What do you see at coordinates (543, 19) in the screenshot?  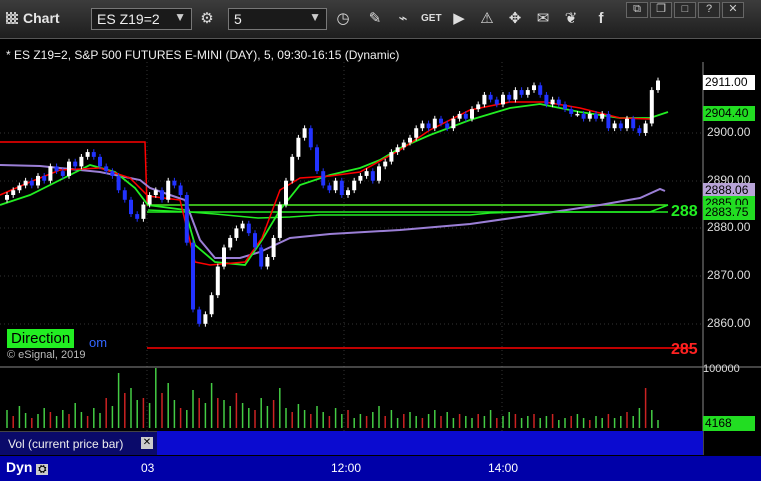 I see `comment-icon: ✉` at bounding box center [543, 19].